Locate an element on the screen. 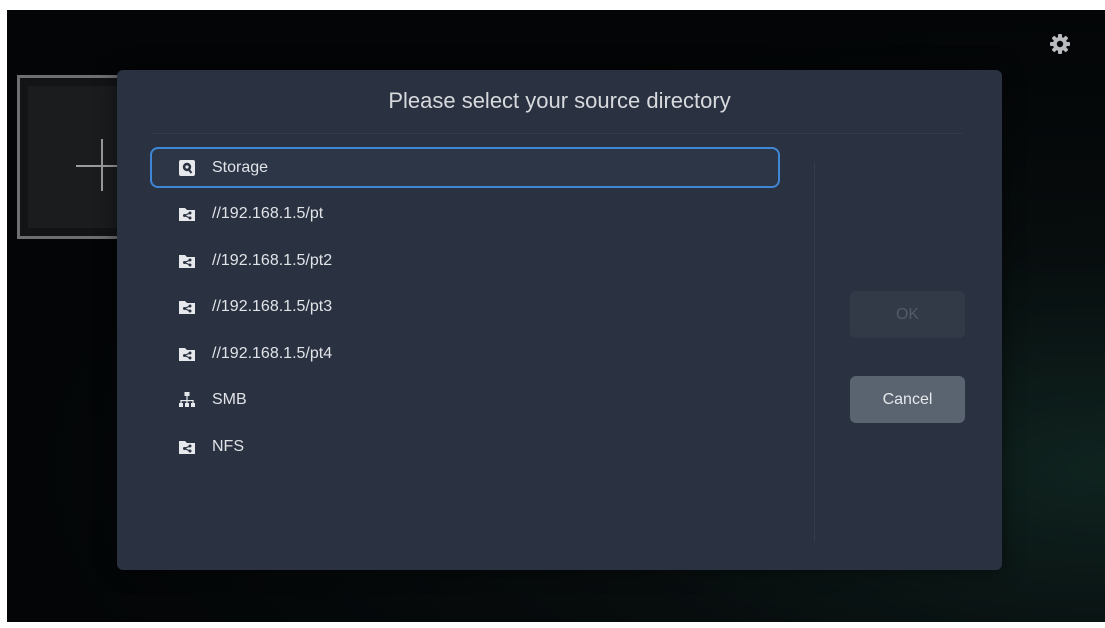 Image resolution: width=1105 pixels, height=628 pixels. list-item-label: //192.168.1.5/pt is located at coordinates (268, 213).